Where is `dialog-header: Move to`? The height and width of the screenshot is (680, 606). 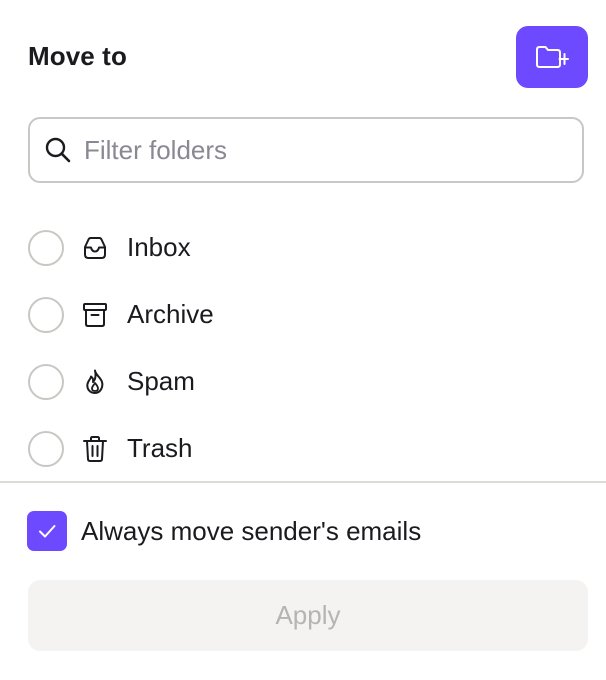
dialog-header: Move to is located at coordinates (308, 57).